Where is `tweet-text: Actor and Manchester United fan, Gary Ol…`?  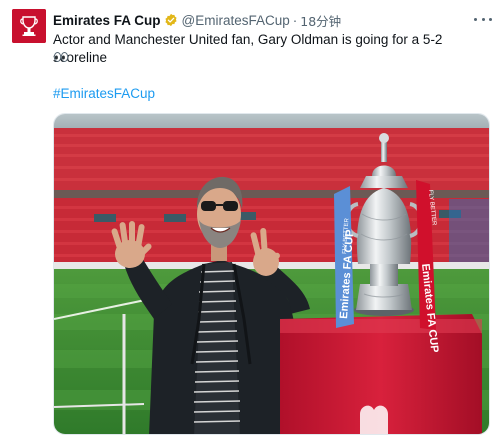
tweet-text: Actor and Manchester United fan, Gary Ol… is located at coordinates (248, 48).